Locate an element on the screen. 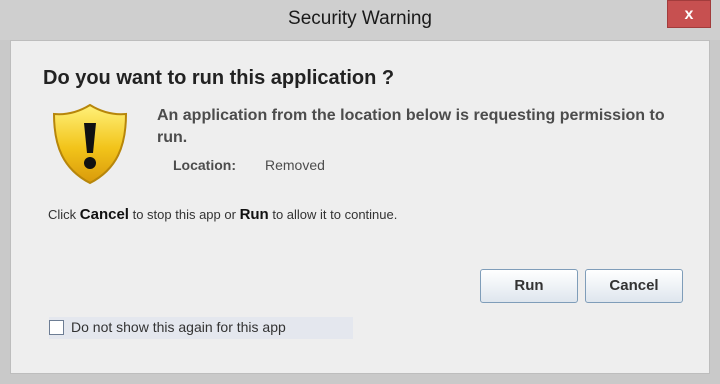  close-button: x is located at coordinates (689, 14).